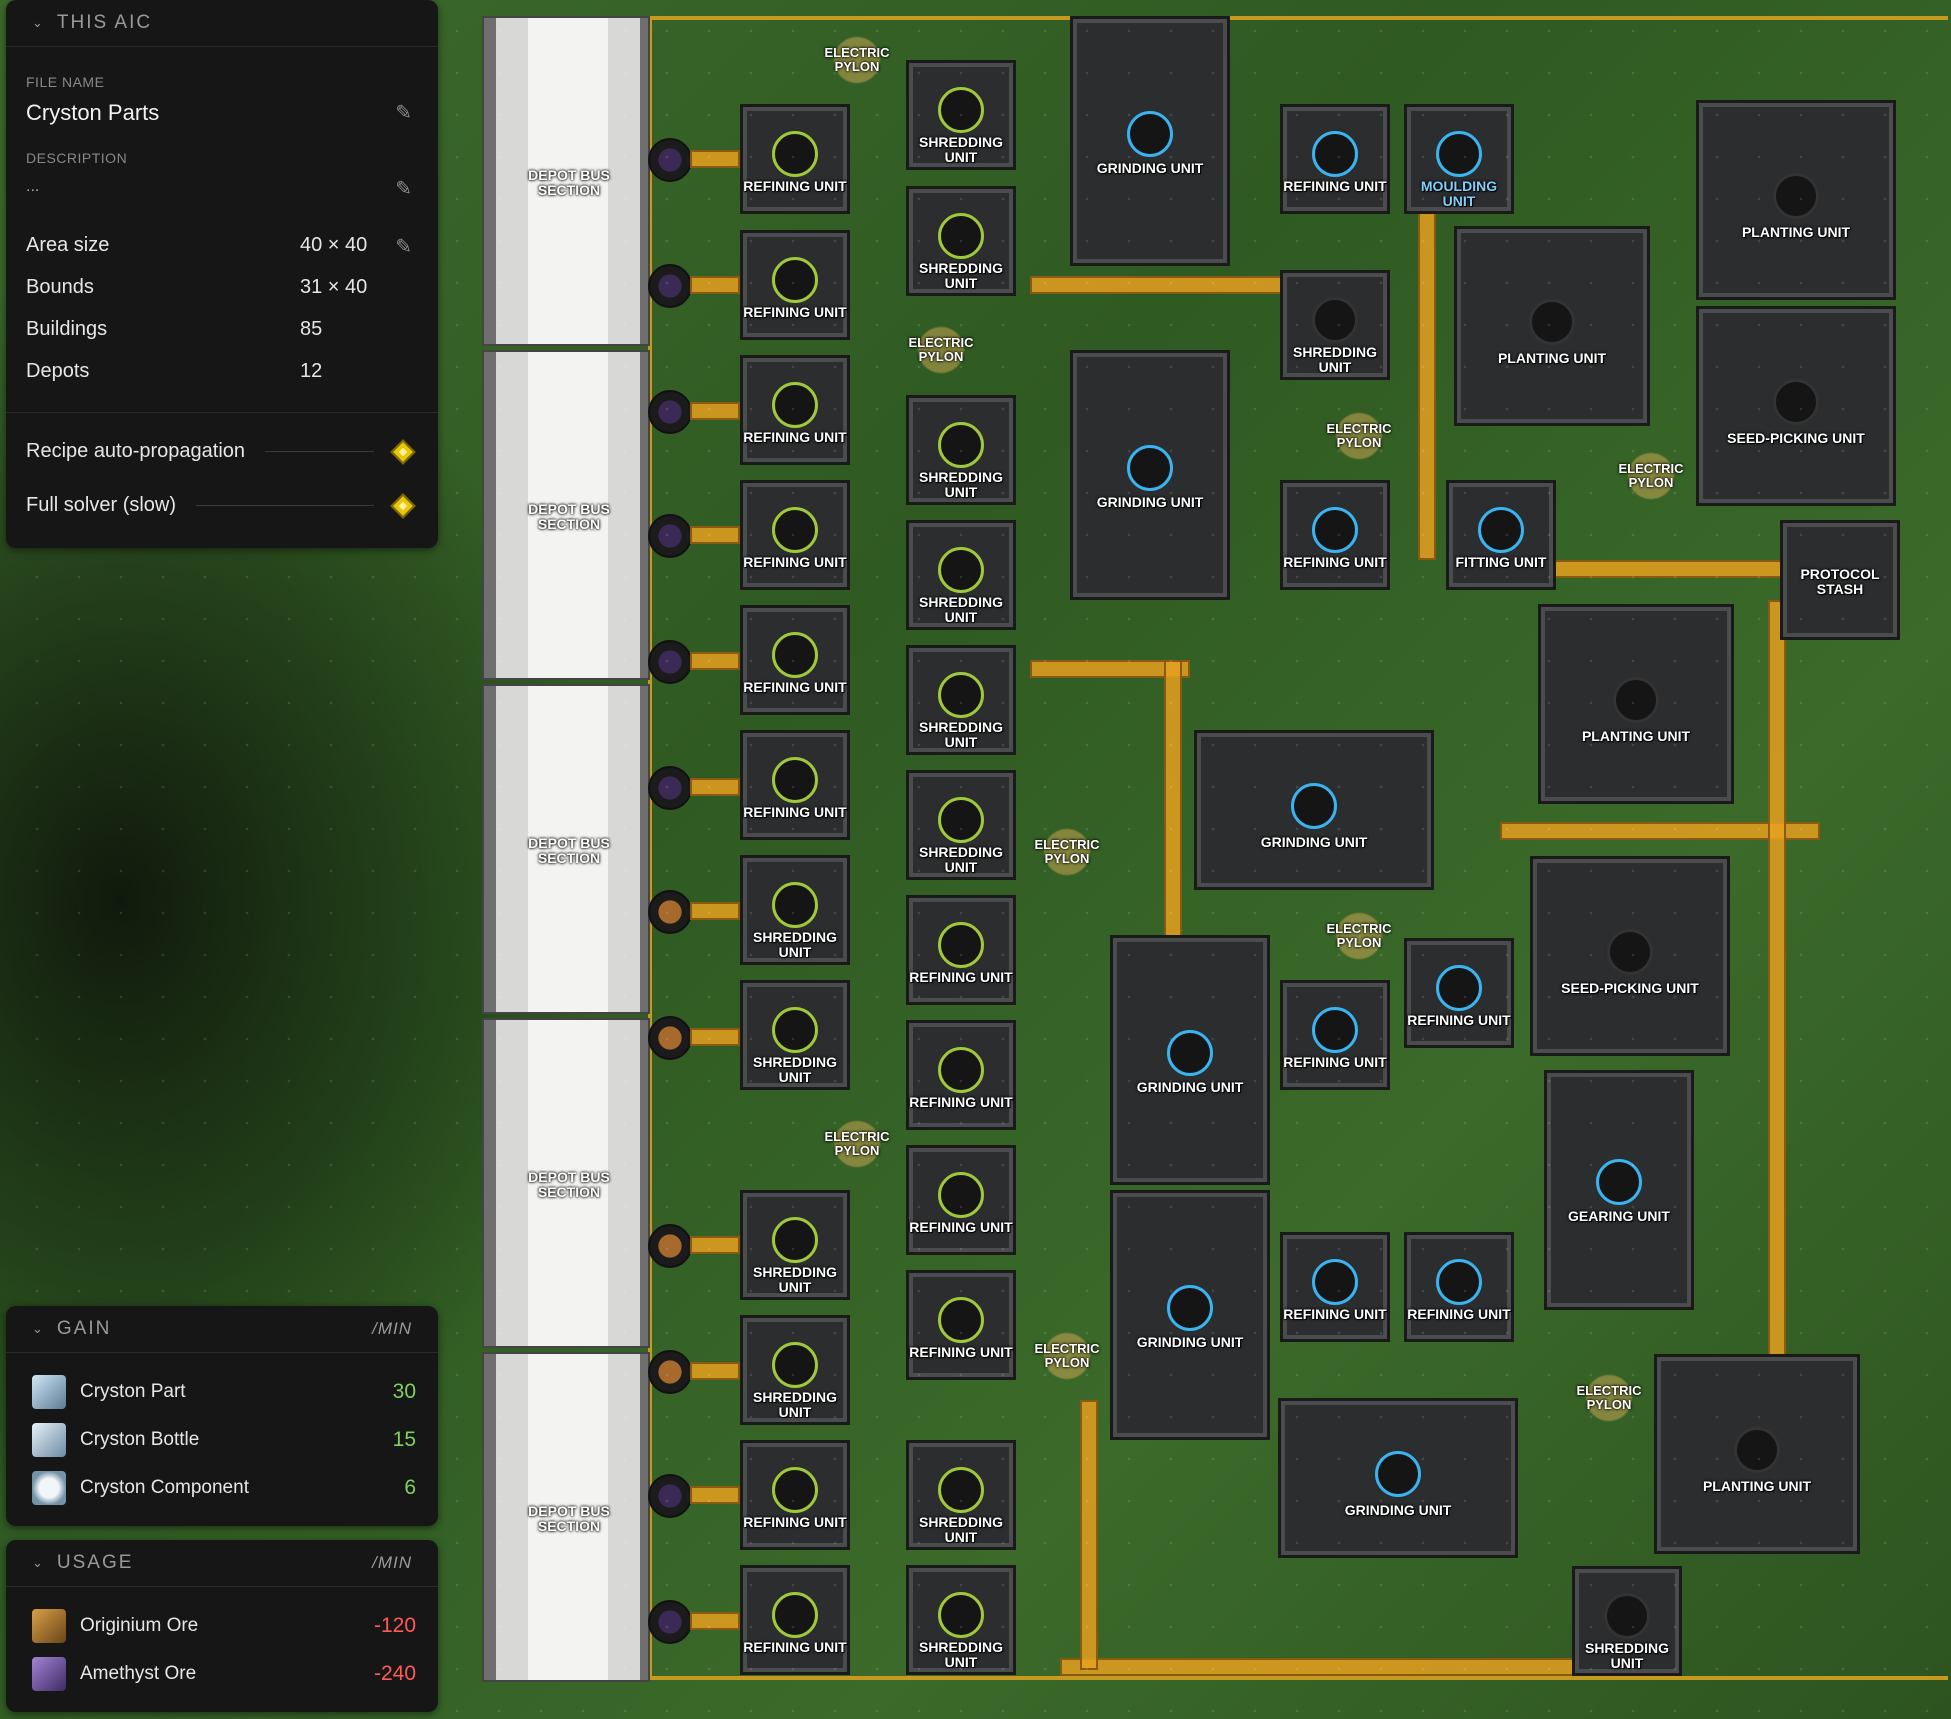 The height and width of the screenshot is (1719, 1951). I want to click on fitting-unit: FITTING UNIT, so click(1501, 535).